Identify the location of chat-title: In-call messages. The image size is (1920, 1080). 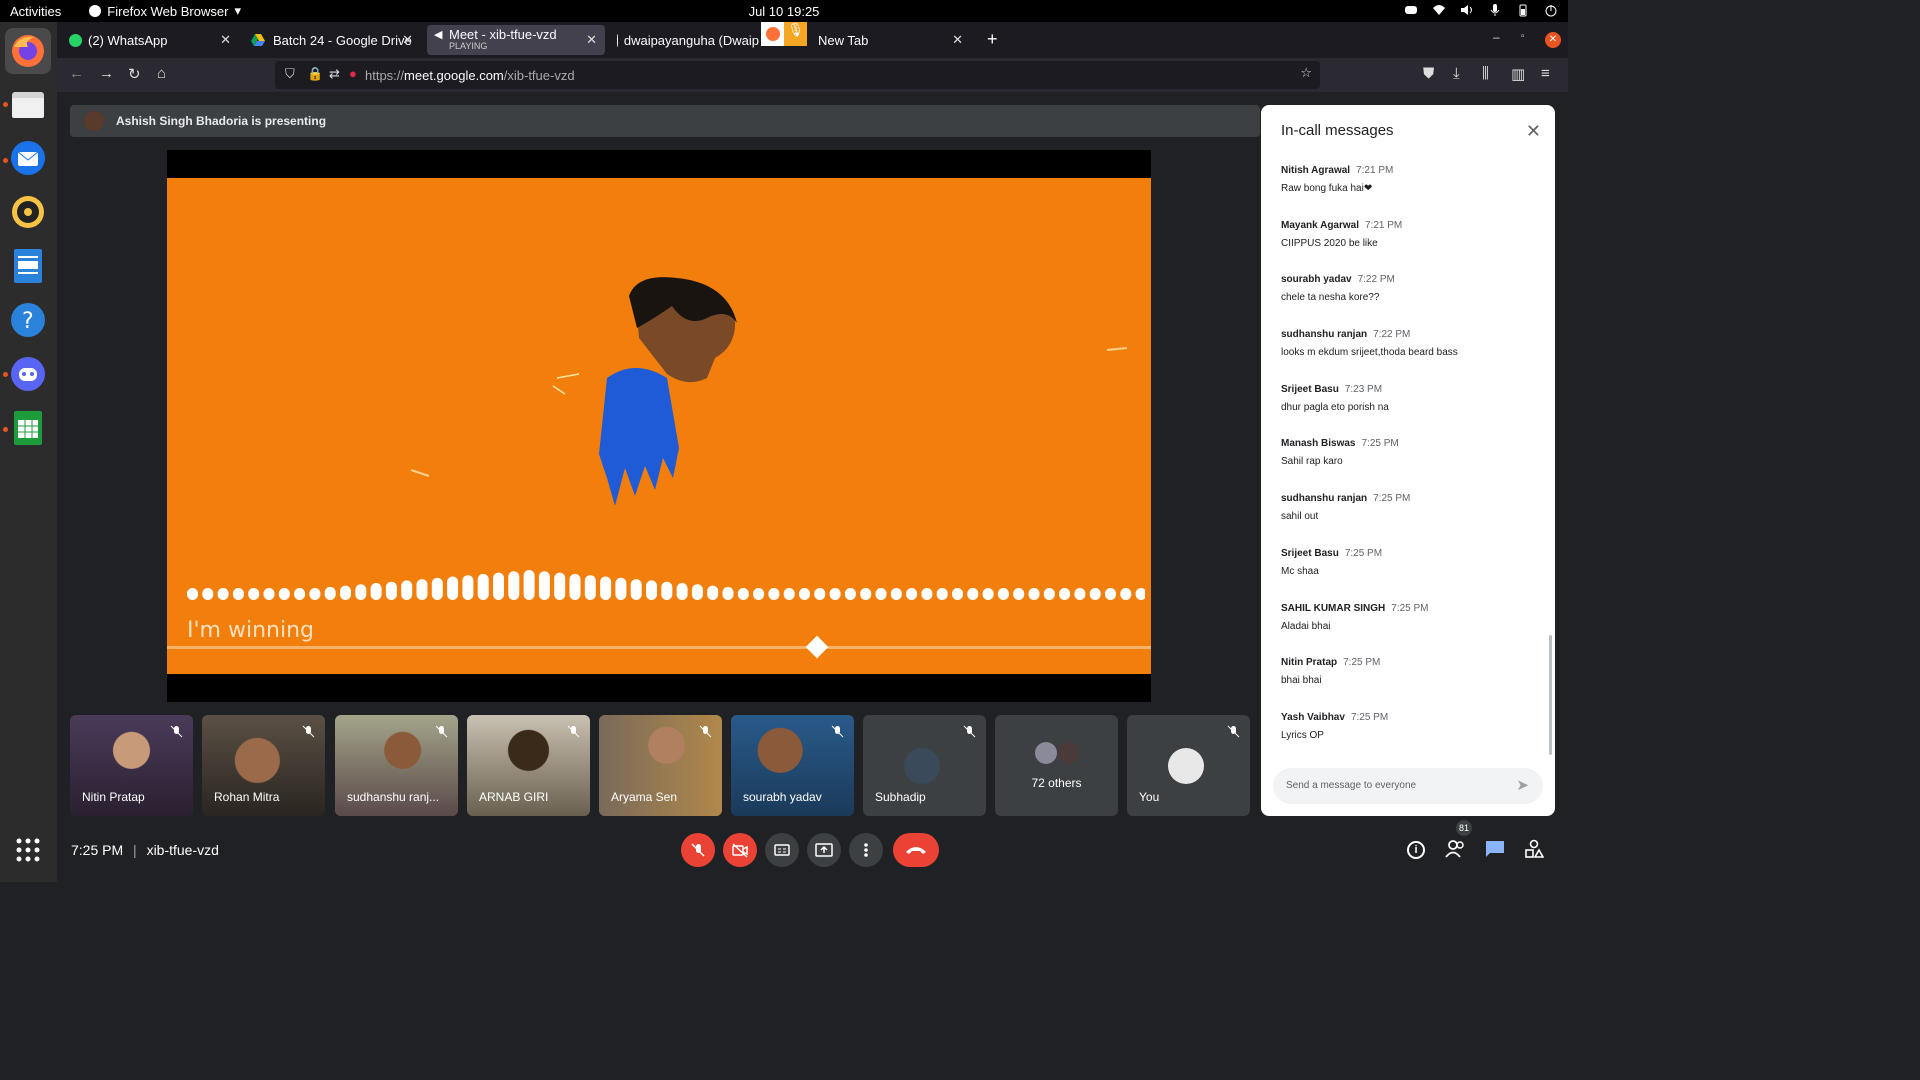
(1337, 130).